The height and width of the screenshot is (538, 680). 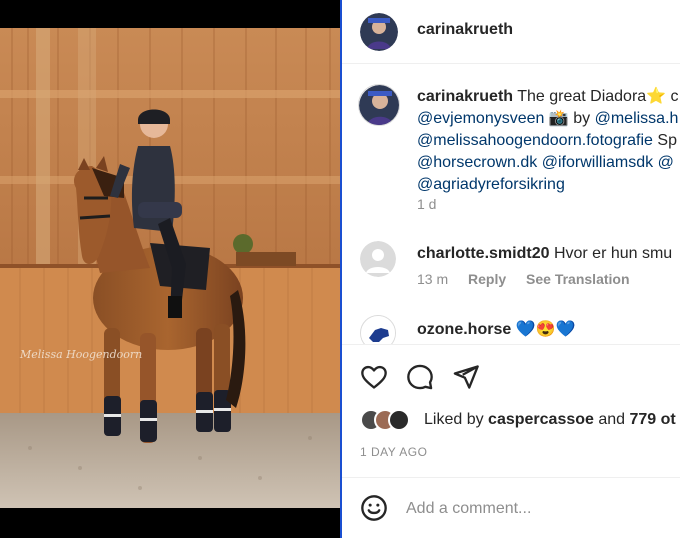 What do you see at coordinates (611, 419) in the screenshot?
I see `likes-and: and` at bounding box center [611, 419].